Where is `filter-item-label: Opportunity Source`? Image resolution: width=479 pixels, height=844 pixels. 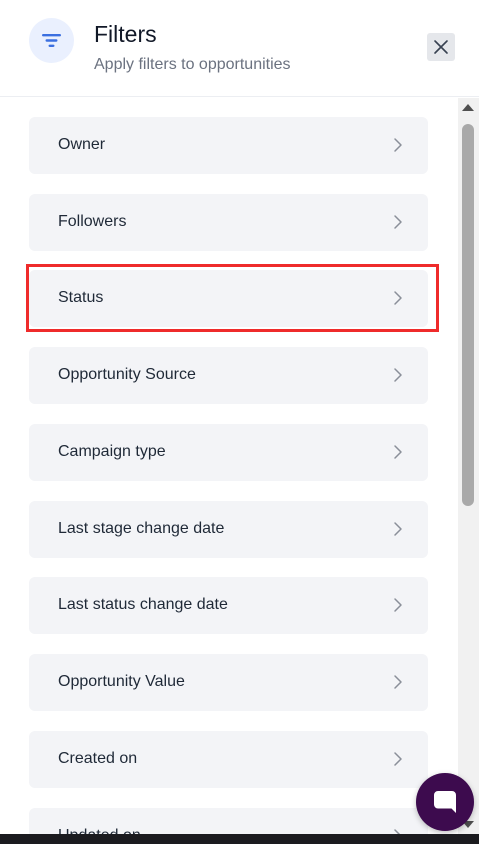
filter-item-label: Opportunity Source is located at coordinates (127, 374).